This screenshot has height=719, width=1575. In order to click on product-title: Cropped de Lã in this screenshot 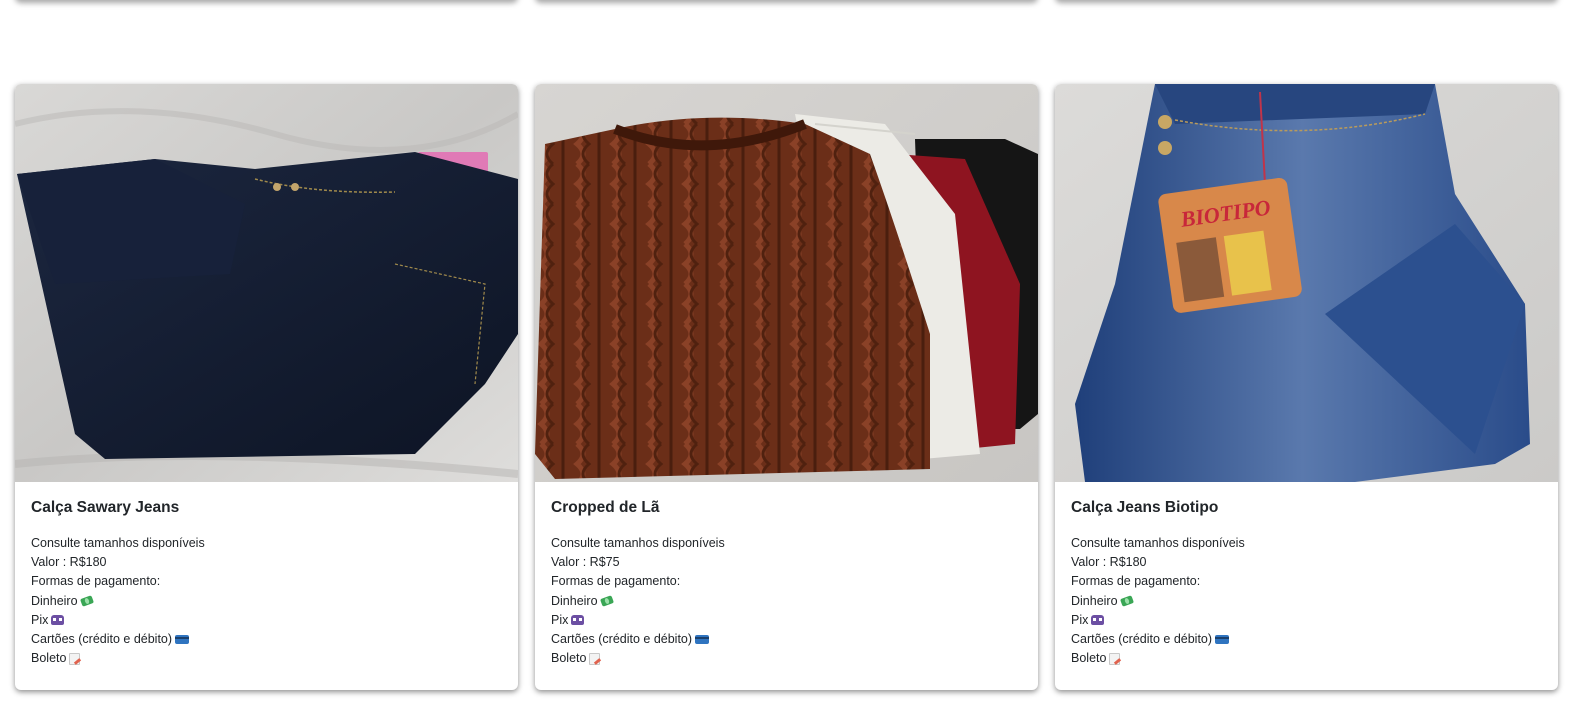, I will do `click(605, 507)`.